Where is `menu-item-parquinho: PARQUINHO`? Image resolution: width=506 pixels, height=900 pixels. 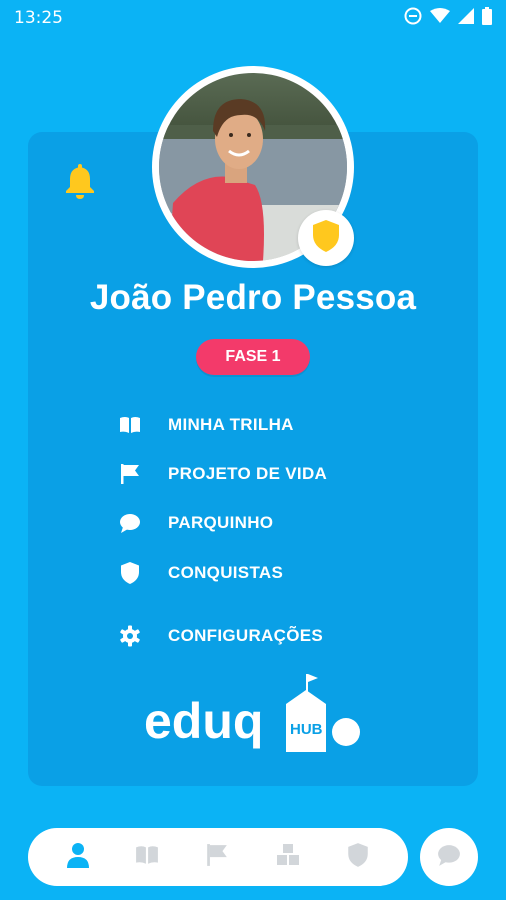 menu-item-parquinho: PARQUINHO is located at coordinates (268, 523).